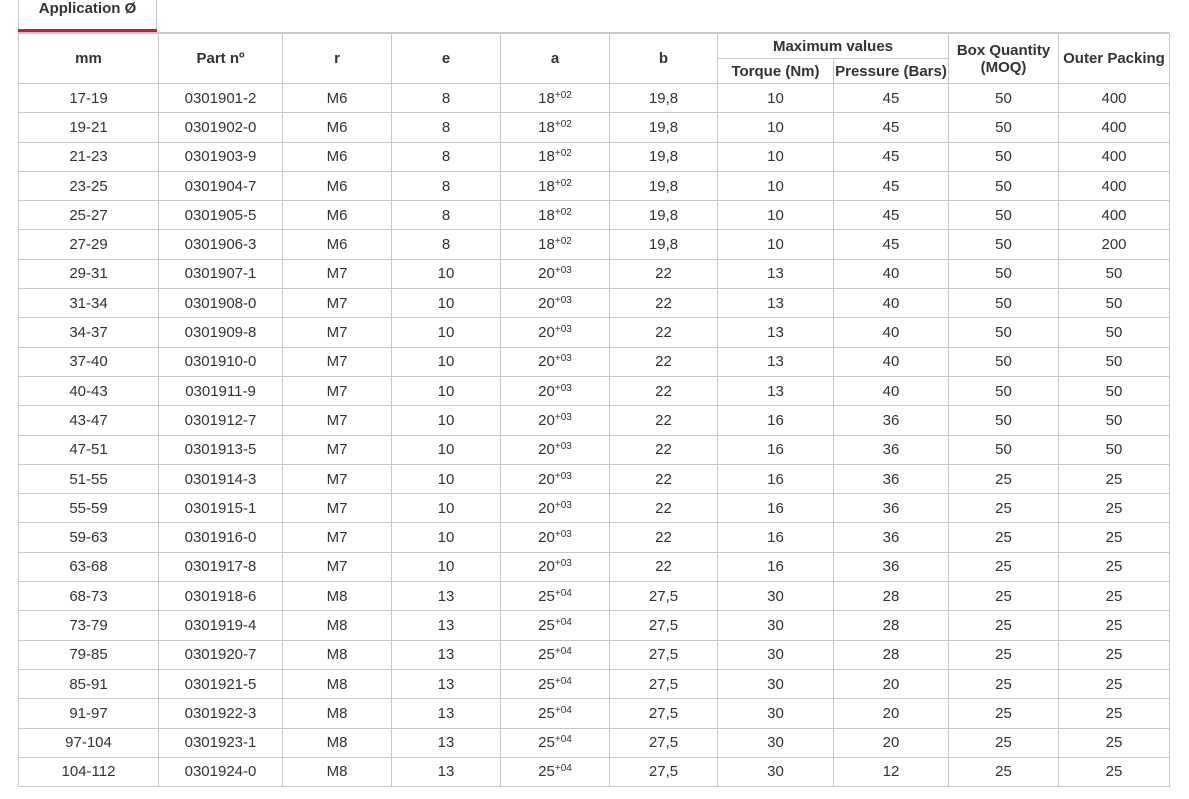 This screenshot has width=1189, height=799. Describe the element at coordinates (594, 156) in the screenshot. I see `table-row: 21-23 0301903-9 M6 8 18+02 19,8 10 45 50 400` at that location.